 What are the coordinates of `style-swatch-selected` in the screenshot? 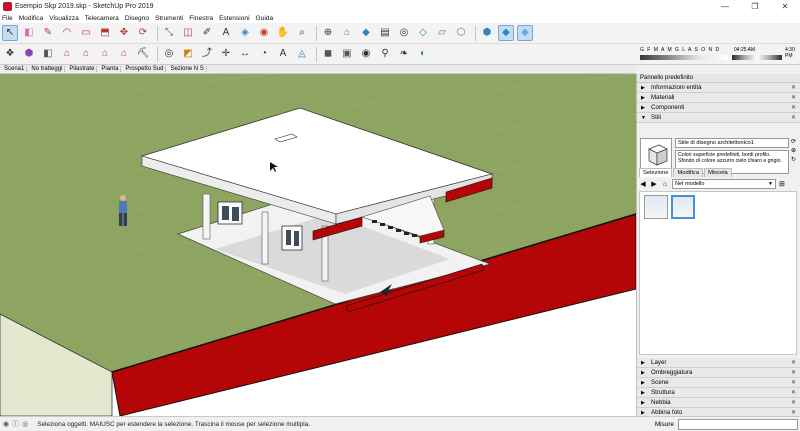 It's located at (683, 207).